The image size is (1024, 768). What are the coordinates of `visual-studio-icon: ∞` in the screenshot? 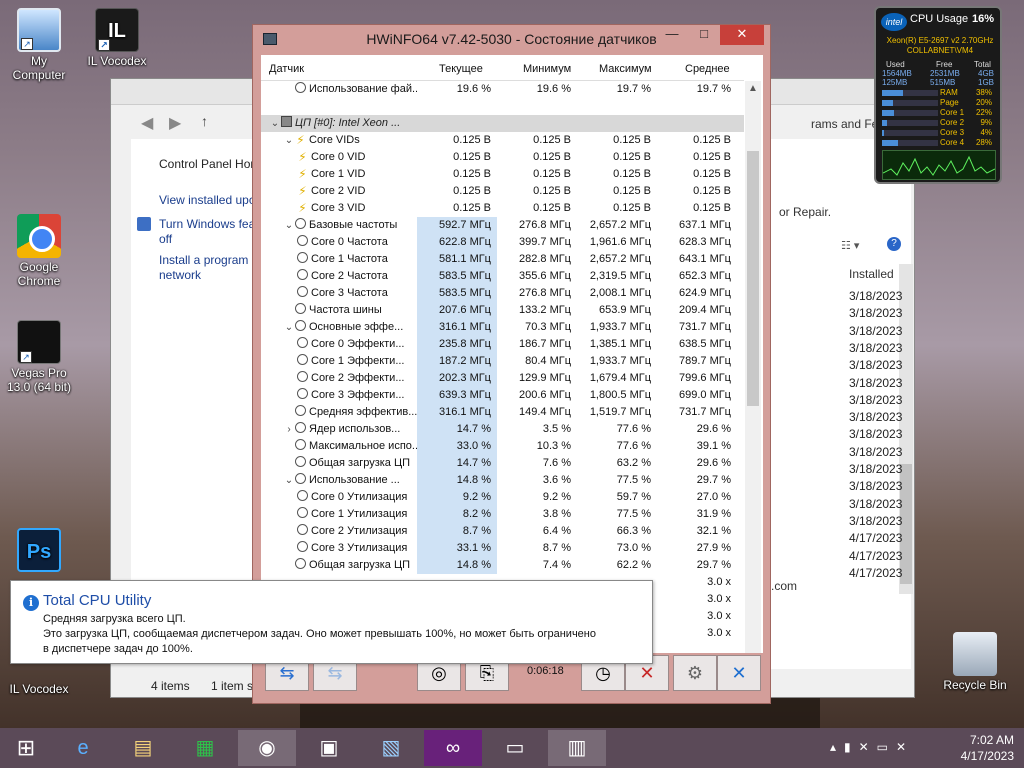 It's located at (453, 748).